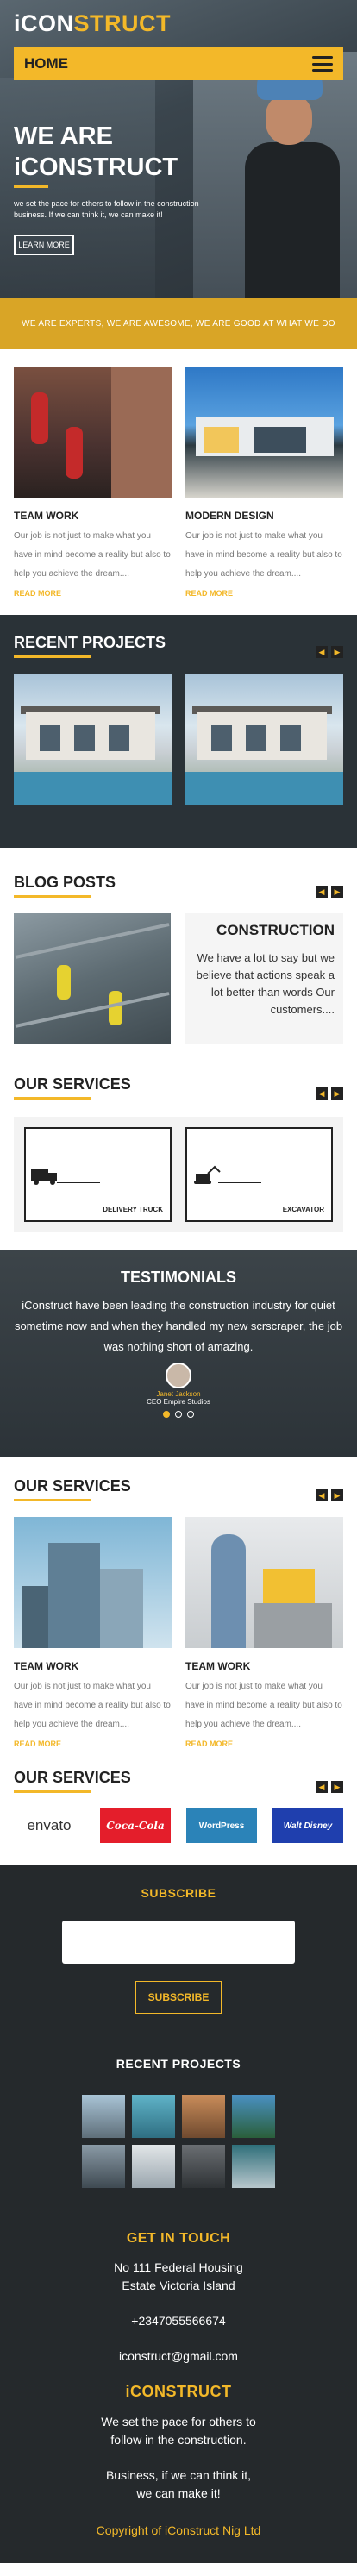 The height and width of the screenshot is (2576, 357). I want to click on hero-worker-face, so click(289, 119).